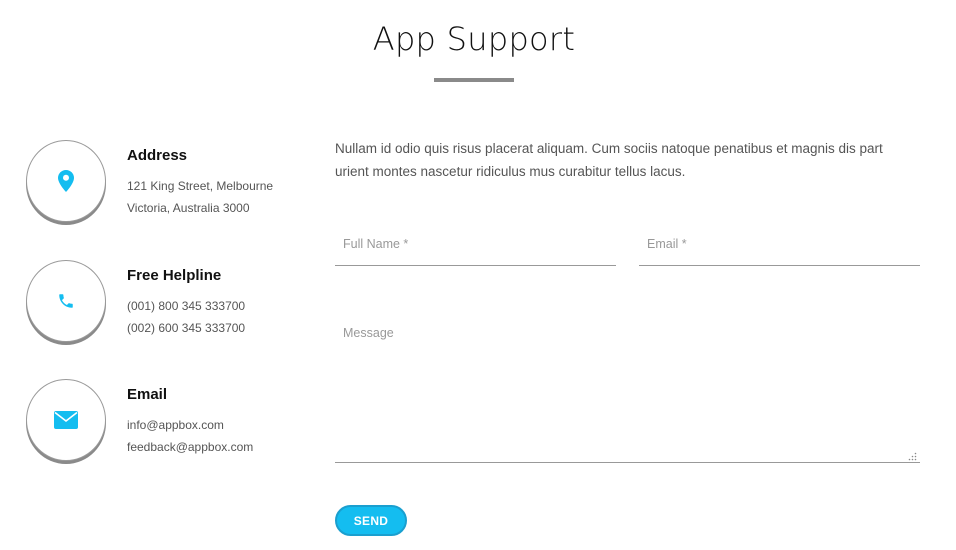  I want to click on address-icon-circle, so click(66, 181).